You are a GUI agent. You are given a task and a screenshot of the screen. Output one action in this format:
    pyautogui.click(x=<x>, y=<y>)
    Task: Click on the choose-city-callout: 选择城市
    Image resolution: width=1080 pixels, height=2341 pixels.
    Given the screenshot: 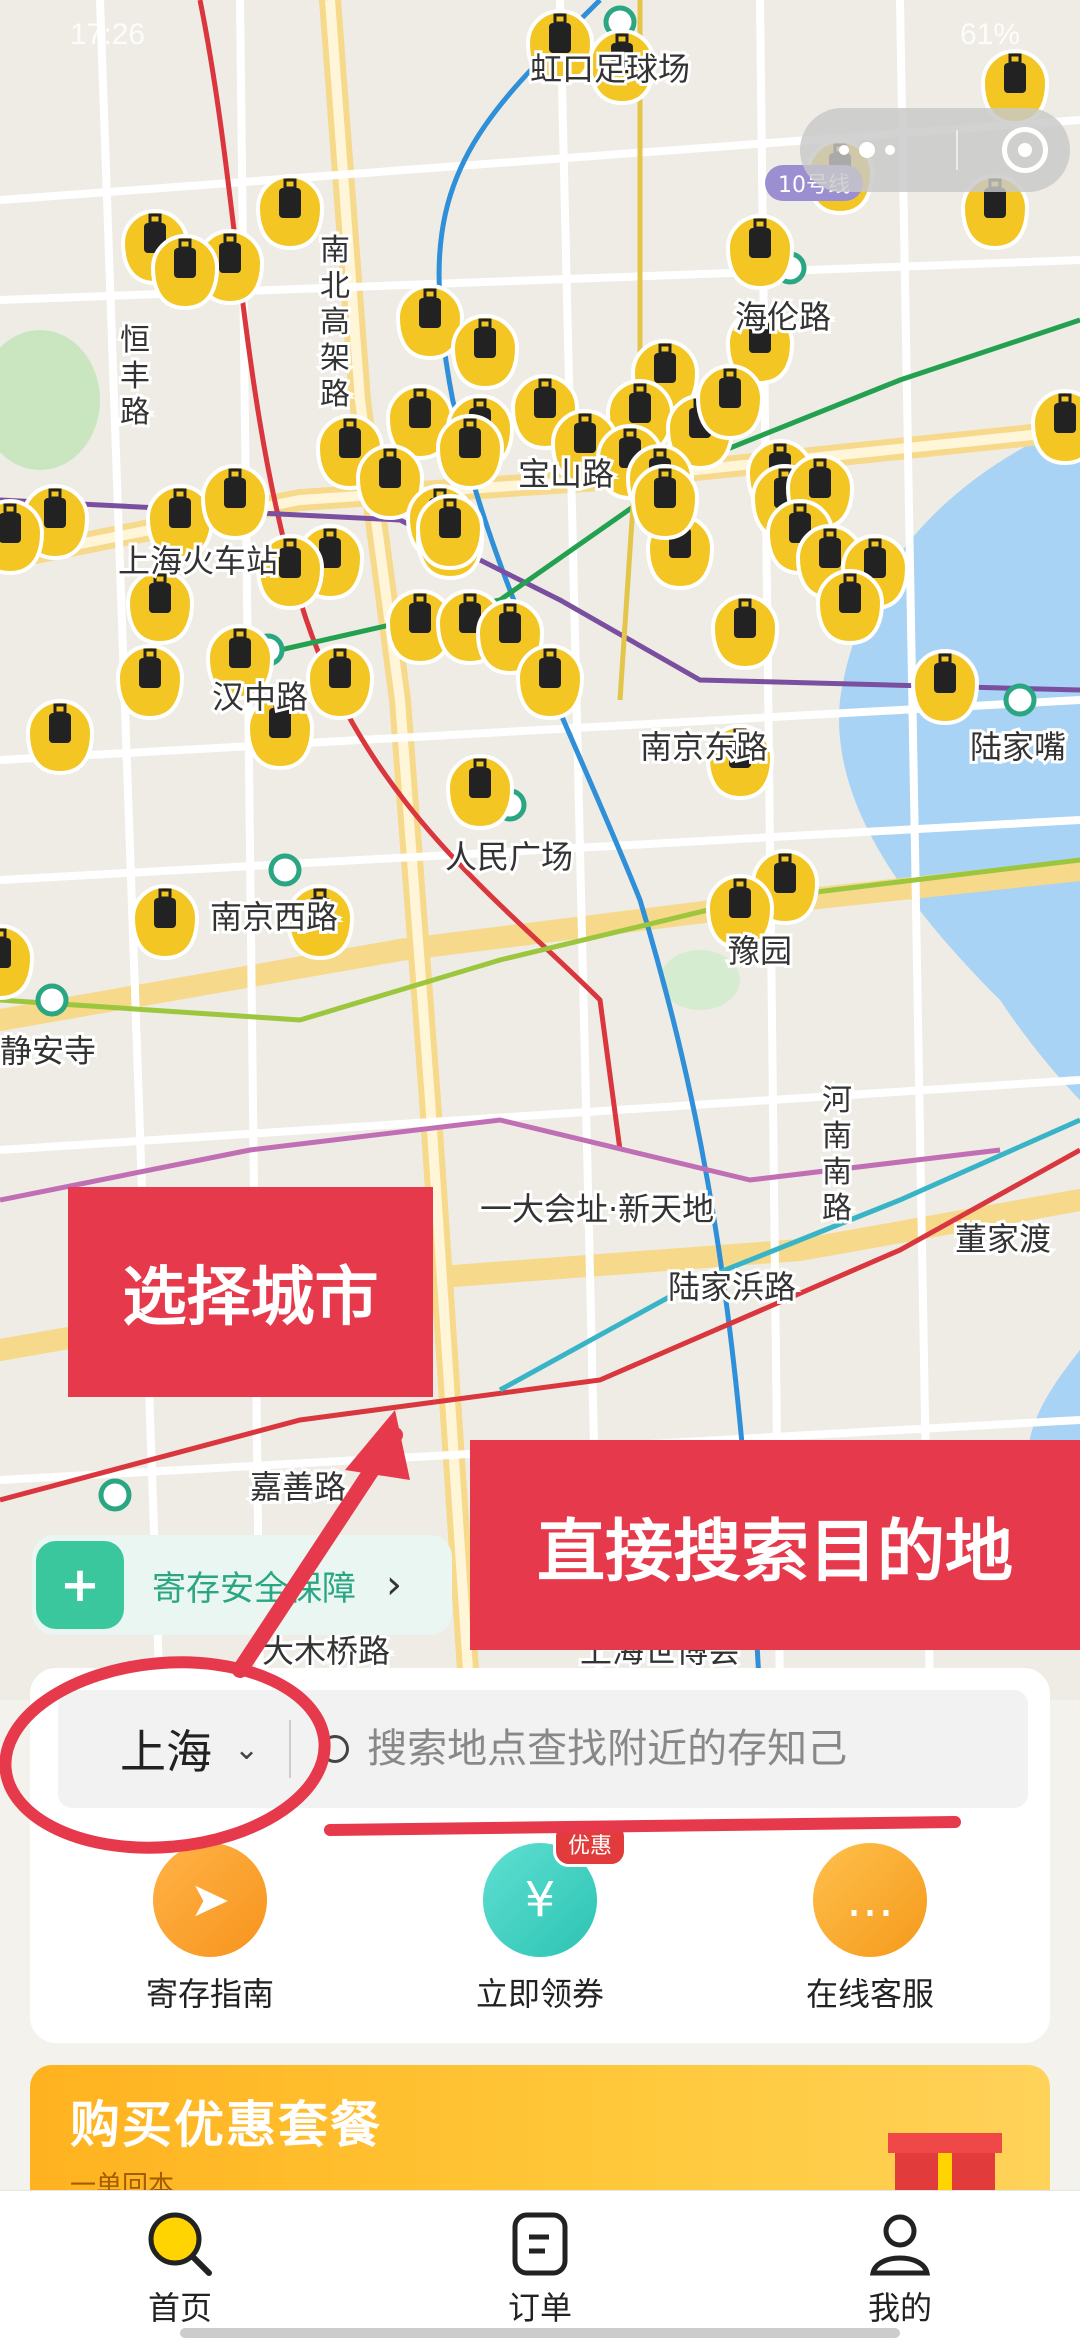 What is the action you would take?
    pyautogui.click(x=250, y=1292)
    